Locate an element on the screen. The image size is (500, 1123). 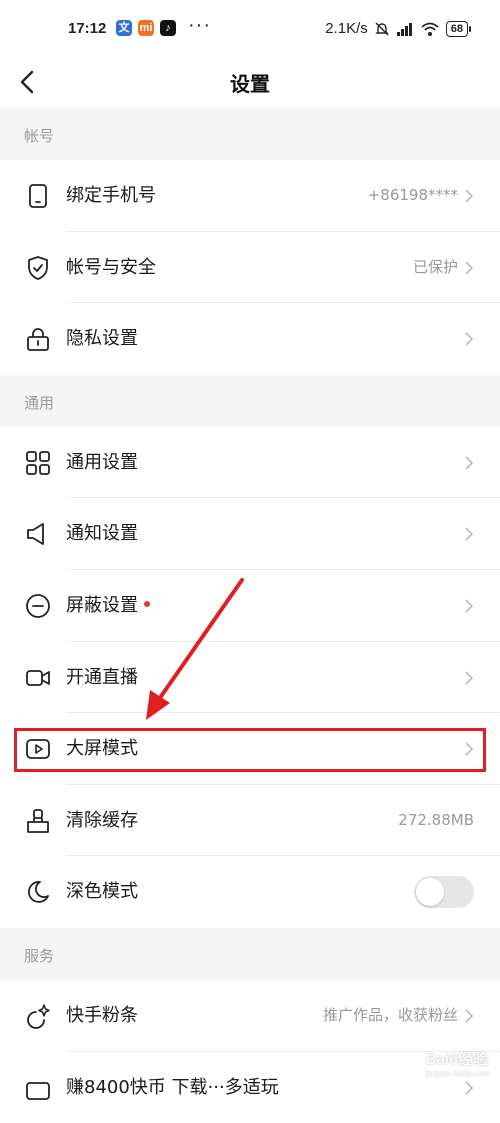
item-value: 推广作品，收获粉丝 is located at coordinates (390, 1014).